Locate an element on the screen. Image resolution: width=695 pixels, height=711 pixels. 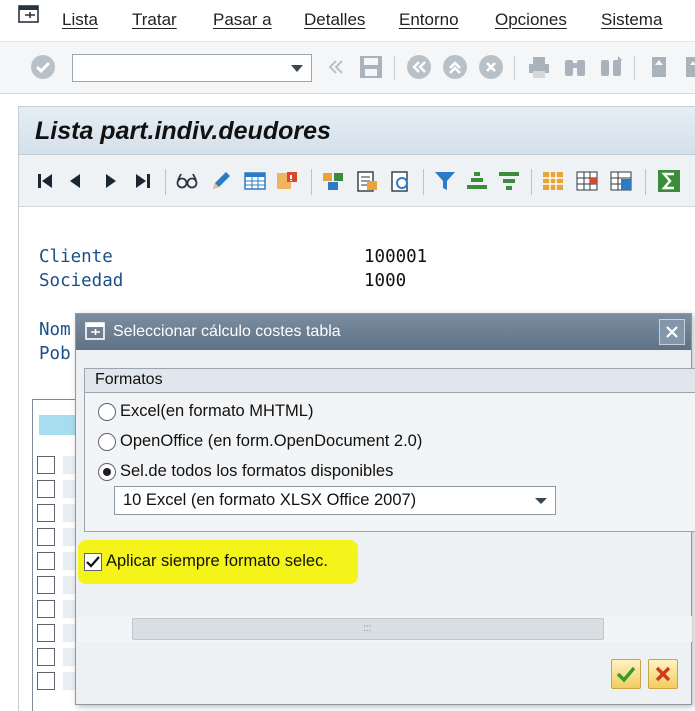
cancel-button is located at coordinates (663, 674).